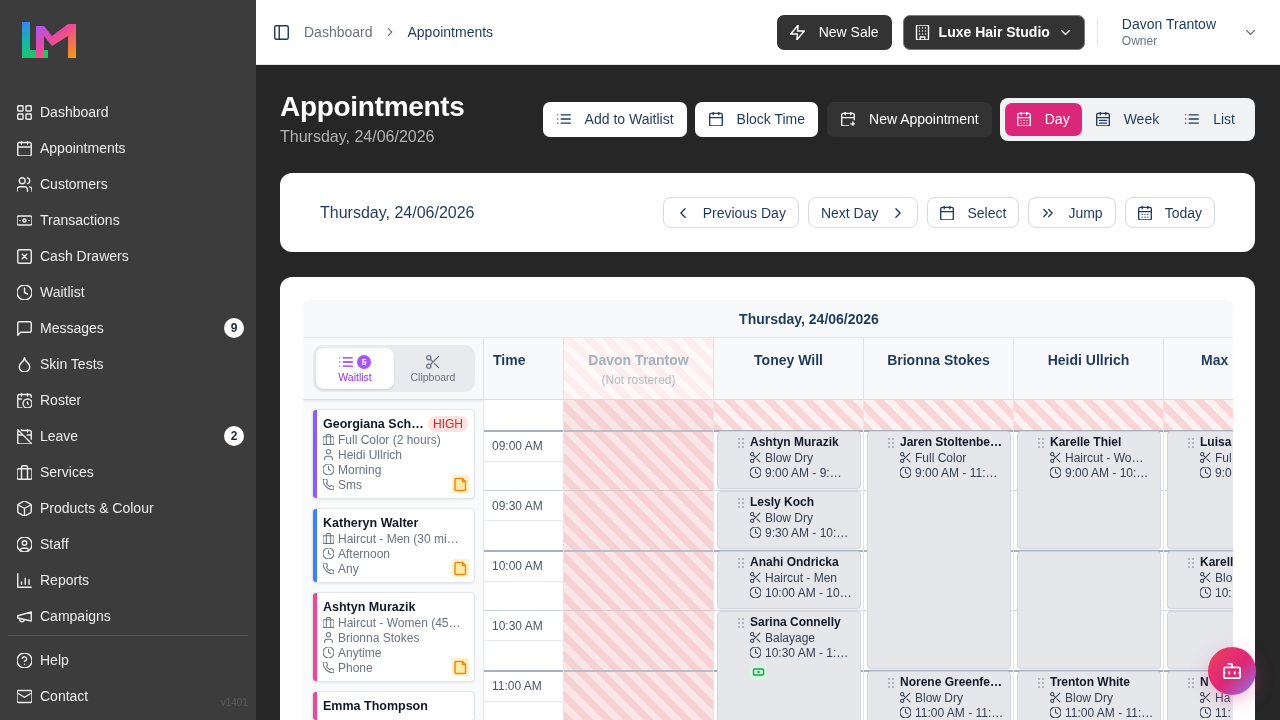 The image size is (1280, 720). I want to click on service-text: Full Color (2 hours), so click(389, 439).